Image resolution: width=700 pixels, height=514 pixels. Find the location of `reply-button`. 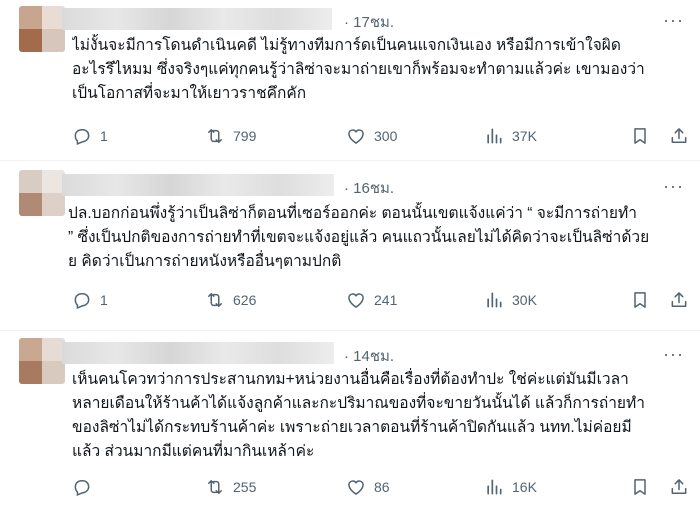

reply-button is located at coordinates (86, 487).